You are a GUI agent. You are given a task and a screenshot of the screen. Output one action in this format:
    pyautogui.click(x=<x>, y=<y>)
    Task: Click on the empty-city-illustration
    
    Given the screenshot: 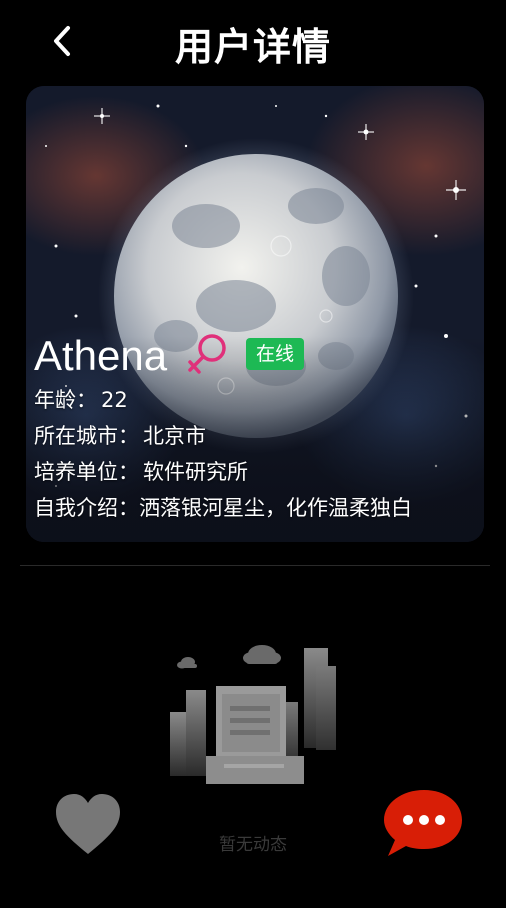 What is the action you would take?
    pyautogui.click(x=253, y=714)
    